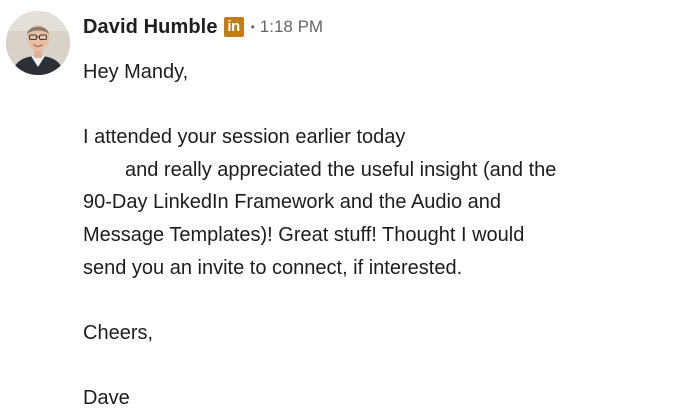 This screenshot has height=419, width=688. Describe the element at coordinates (136, 72) in the screenshot. I see `message-greeting: Hey Mandy,` at that location.